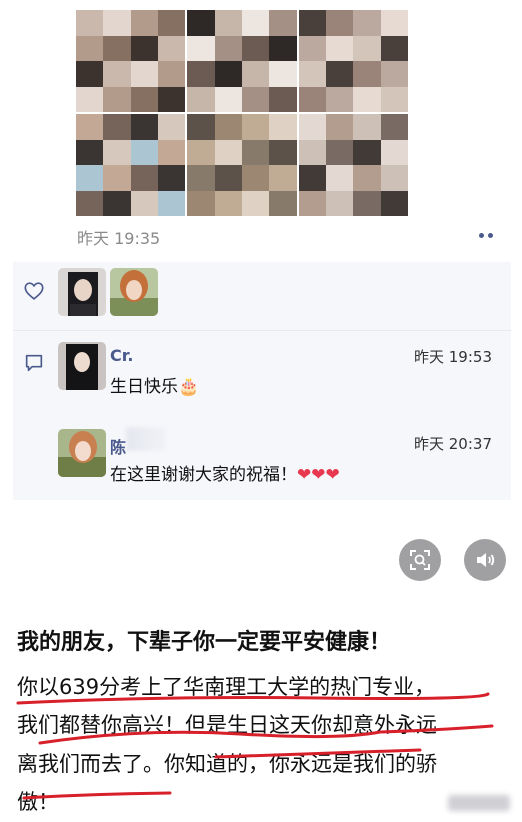  What do you see at coordinates (38, 802) in the screenshot?
I see `article-line: 傲！` at bounding box center [38, 802].